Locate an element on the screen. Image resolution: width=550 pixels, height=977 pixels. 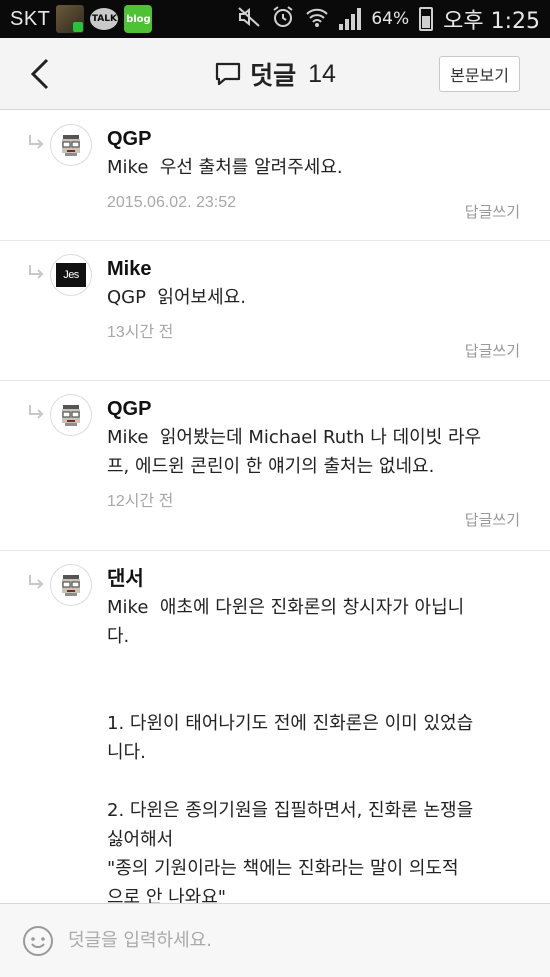
emoticon-button is located at coordinates (38, 941).